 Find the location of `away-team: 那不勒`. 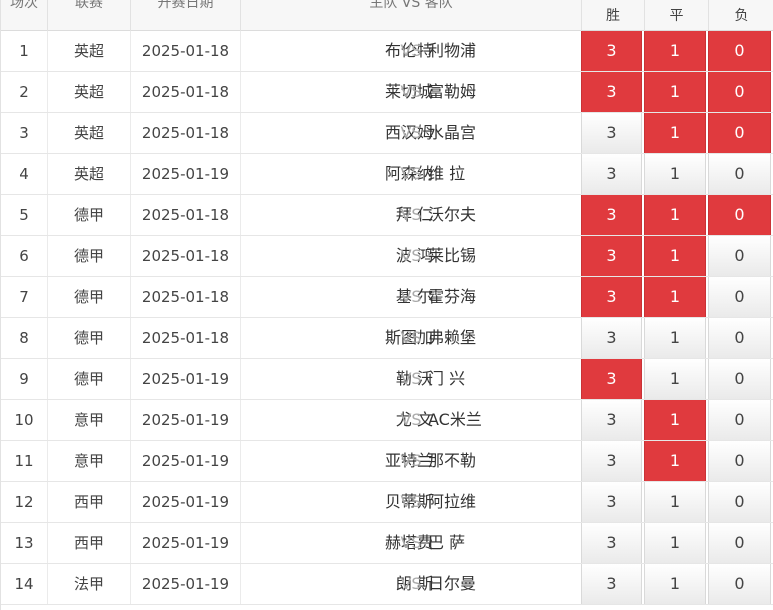

away-team: 那不勒 is located at coordinates (452, 460).